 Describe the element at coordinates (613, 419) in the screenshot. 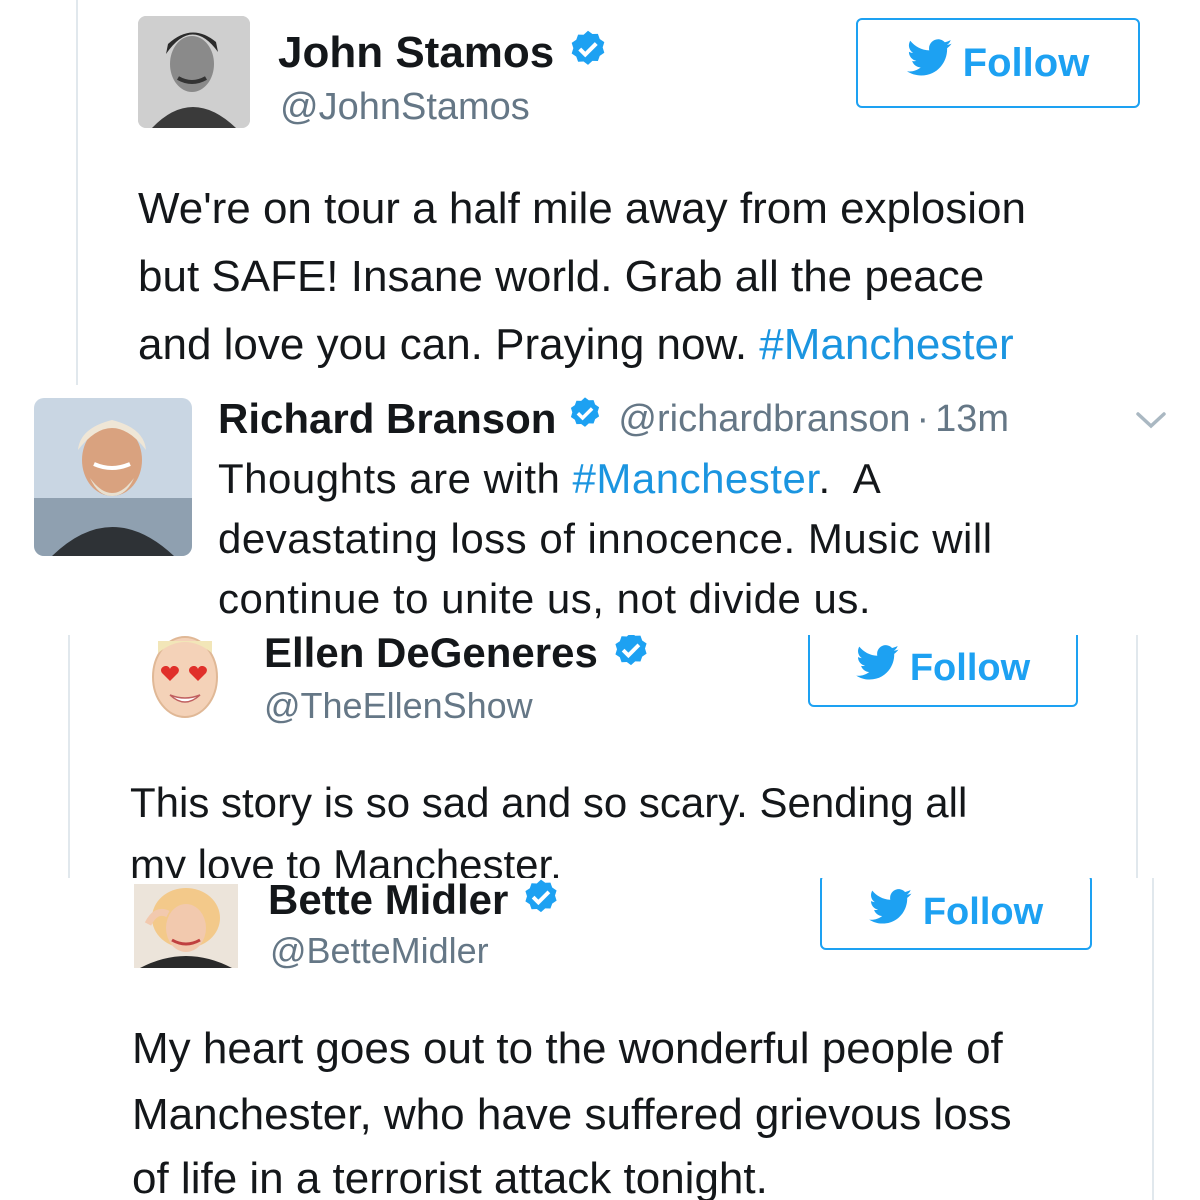

I see `tweet-header: Richard Branson @richardbranson · 13m` at that location.